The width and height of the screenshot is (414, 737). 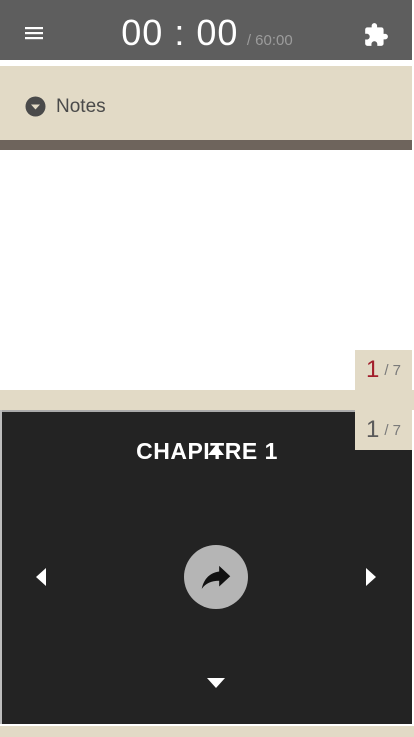 I want to click on timer: 00 : 00 / 60:00, so click(x=207, y=33).